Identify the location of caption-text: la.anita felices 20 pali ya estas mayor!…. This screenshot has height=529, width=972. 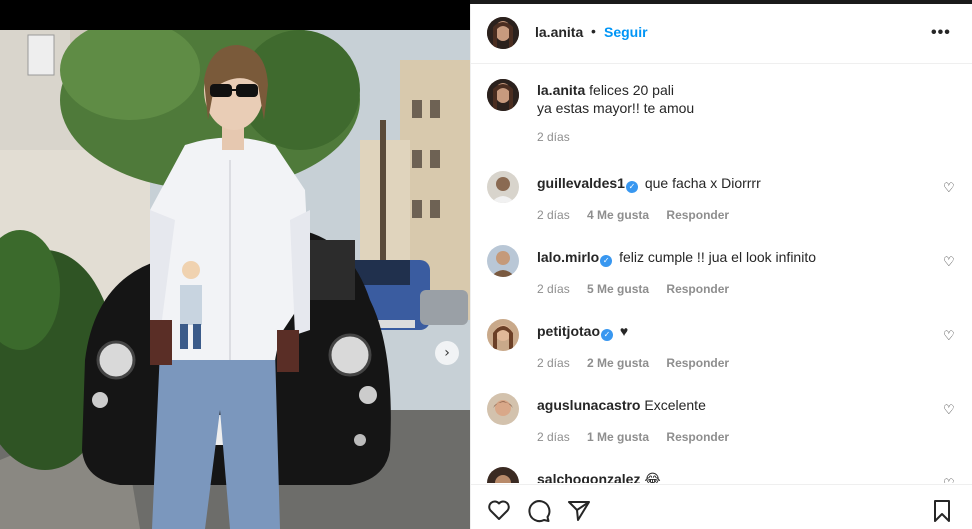
(615, 99).